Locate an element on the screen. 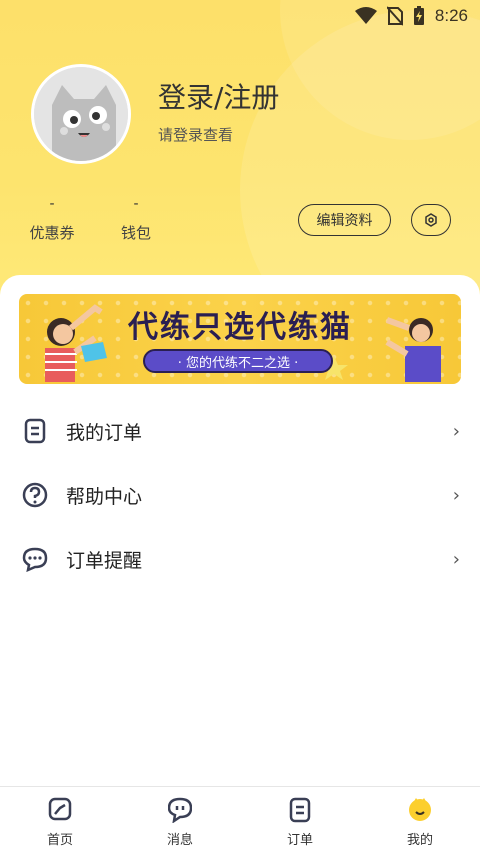  menu-item-label: 帮助中心 is located at coordinates (104, 496).